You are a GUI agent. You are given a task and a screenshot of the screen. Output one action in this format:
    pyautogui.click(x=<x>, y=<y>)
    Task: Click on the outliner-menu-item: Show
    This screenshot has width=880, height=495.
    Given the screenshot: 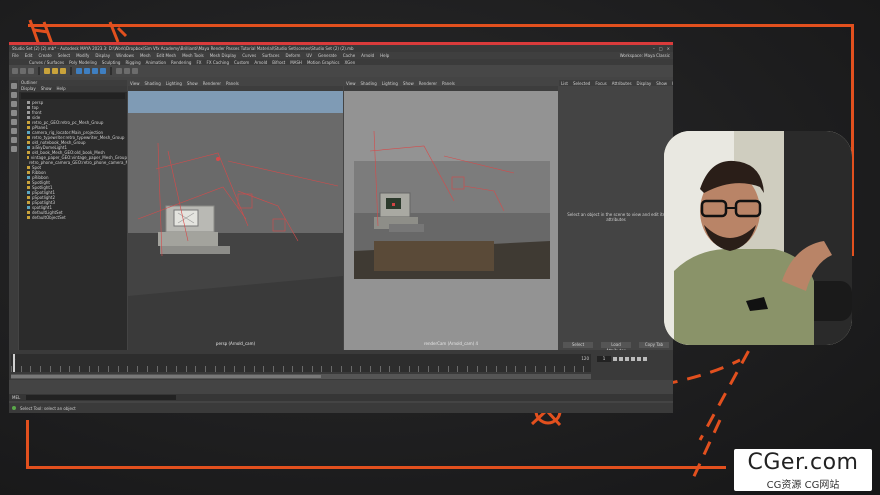 What is the action you would take?
    pyautogui.click(x=46, y=89)
    